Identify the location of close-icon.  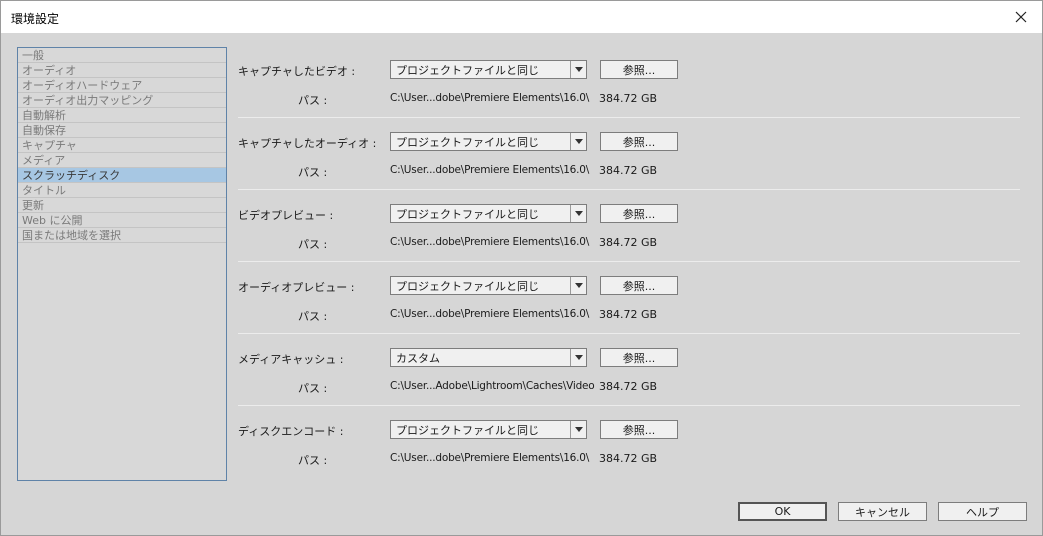
(1021, 17).